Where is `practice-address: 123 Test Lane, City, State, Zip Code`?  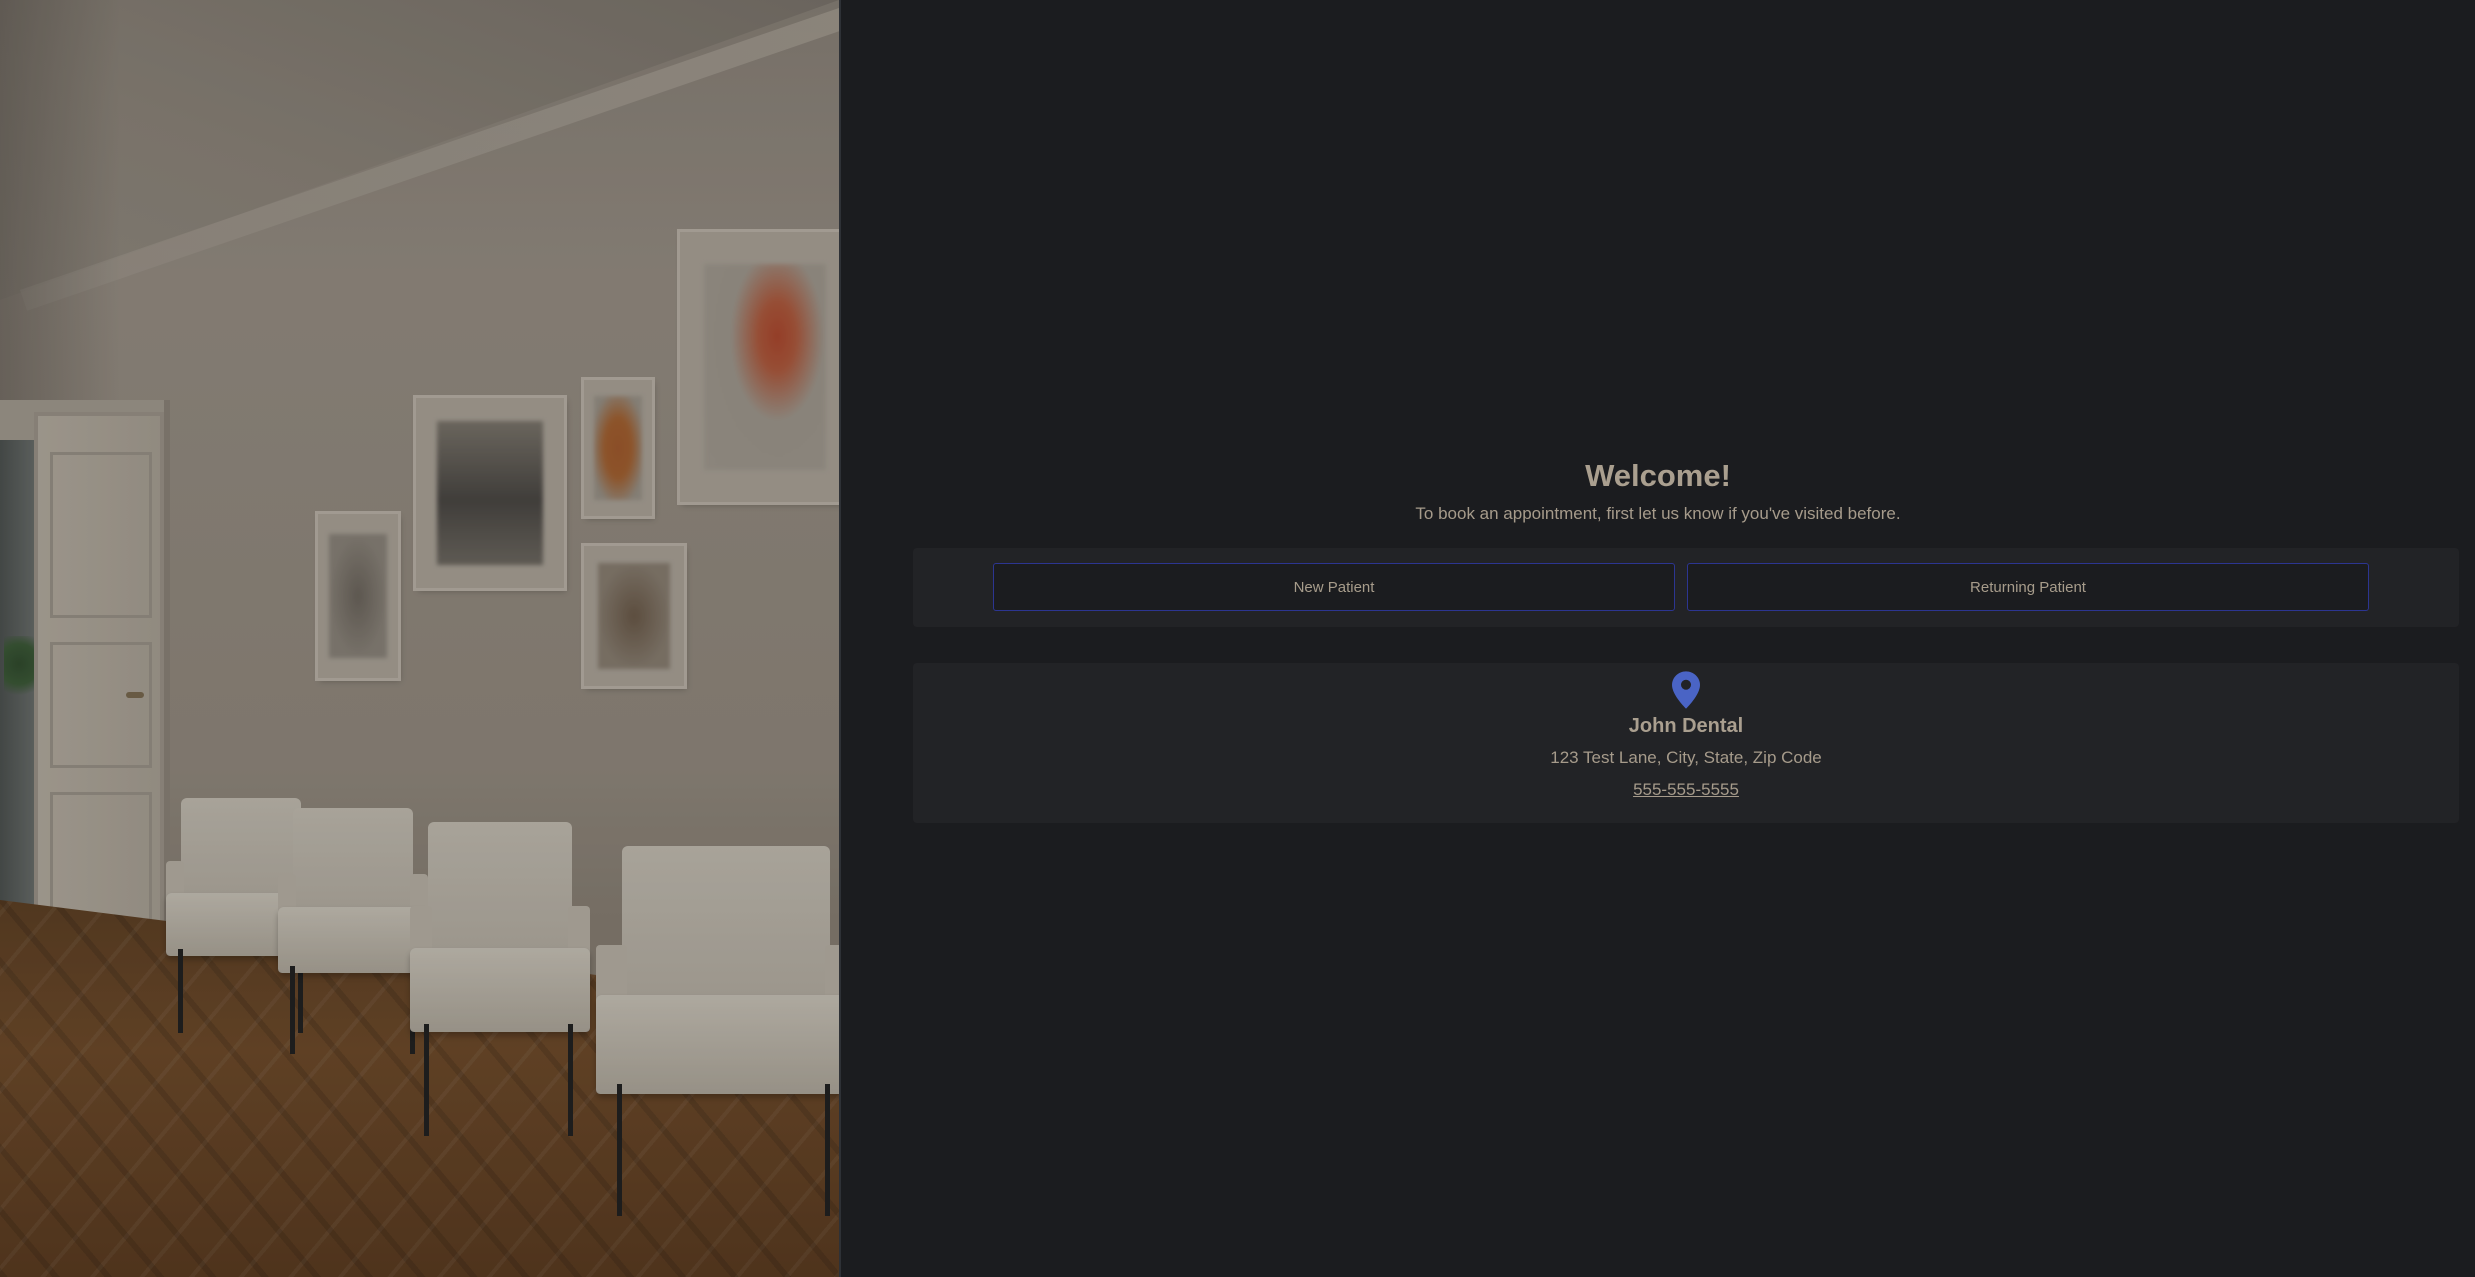 practice-address: 123 Test Lane, City, State, Zip Code is located at coordinates (1686, 757).